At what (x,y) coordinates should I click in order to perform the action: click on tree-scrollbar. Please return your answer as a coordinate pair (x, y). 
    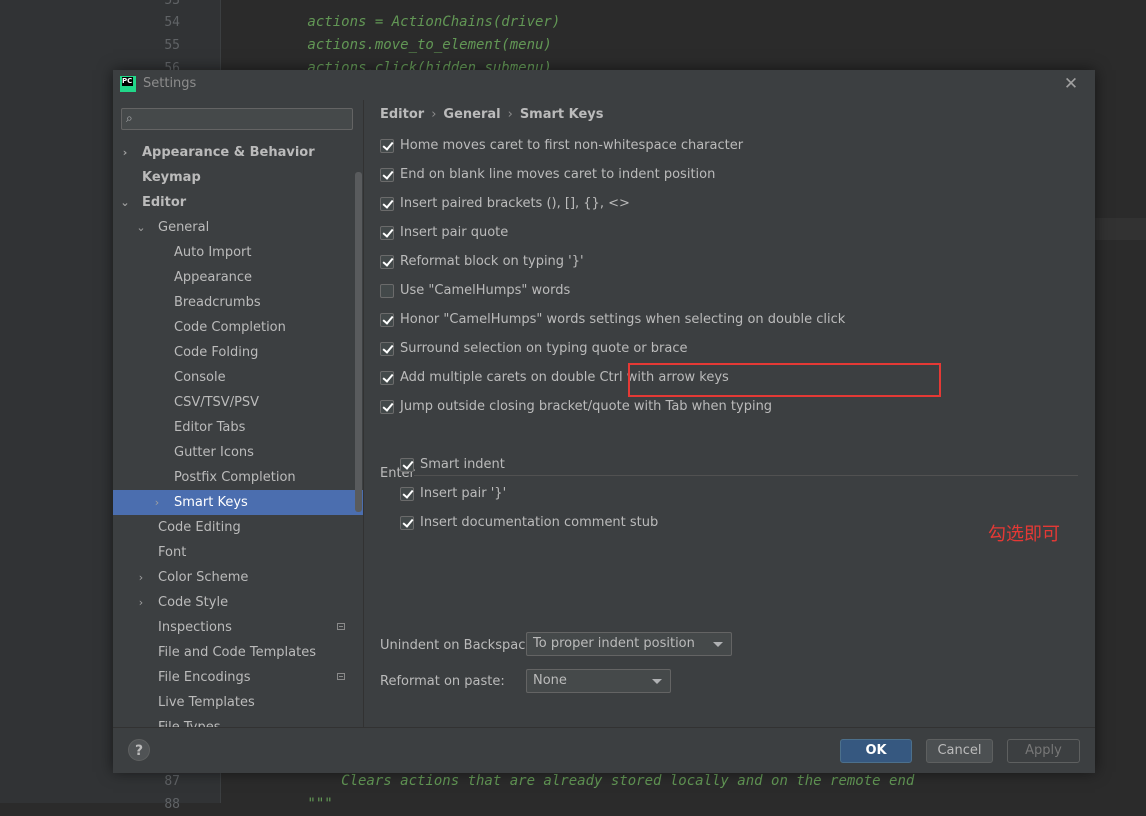
    Looking at the image, I should click on (358, 342).